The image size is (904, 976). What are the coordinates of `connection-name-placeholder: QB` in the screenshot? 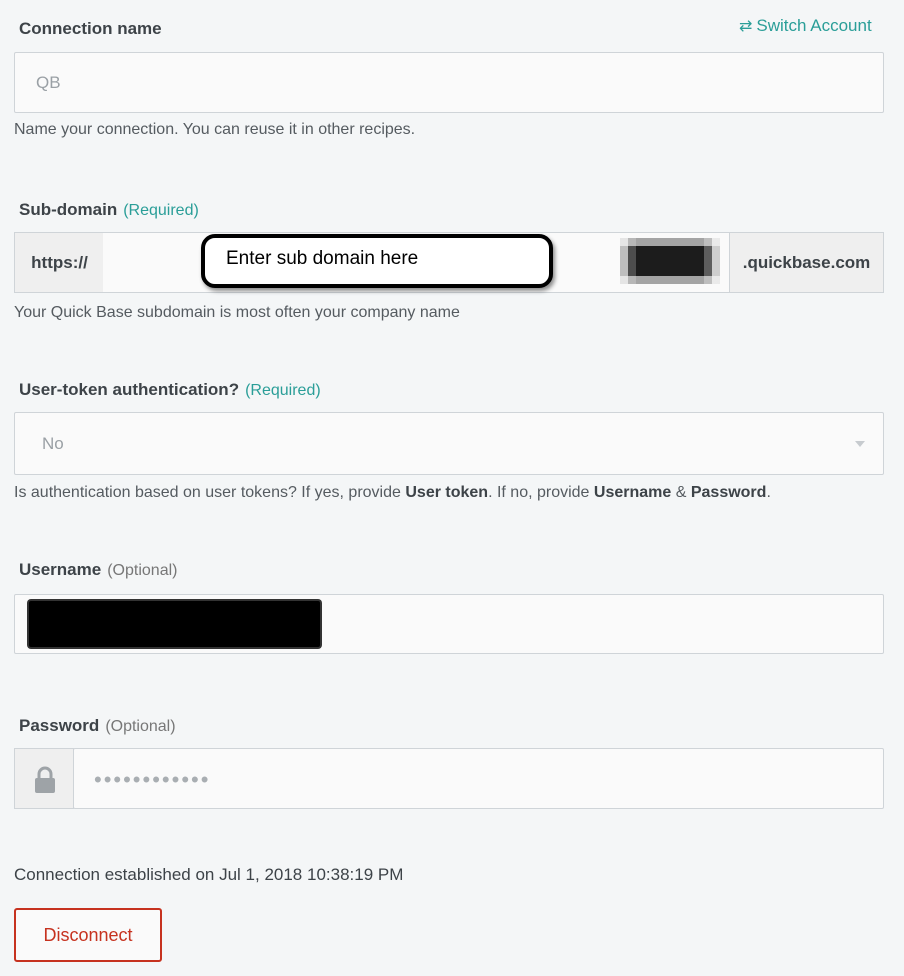 It's located at (48, 82).